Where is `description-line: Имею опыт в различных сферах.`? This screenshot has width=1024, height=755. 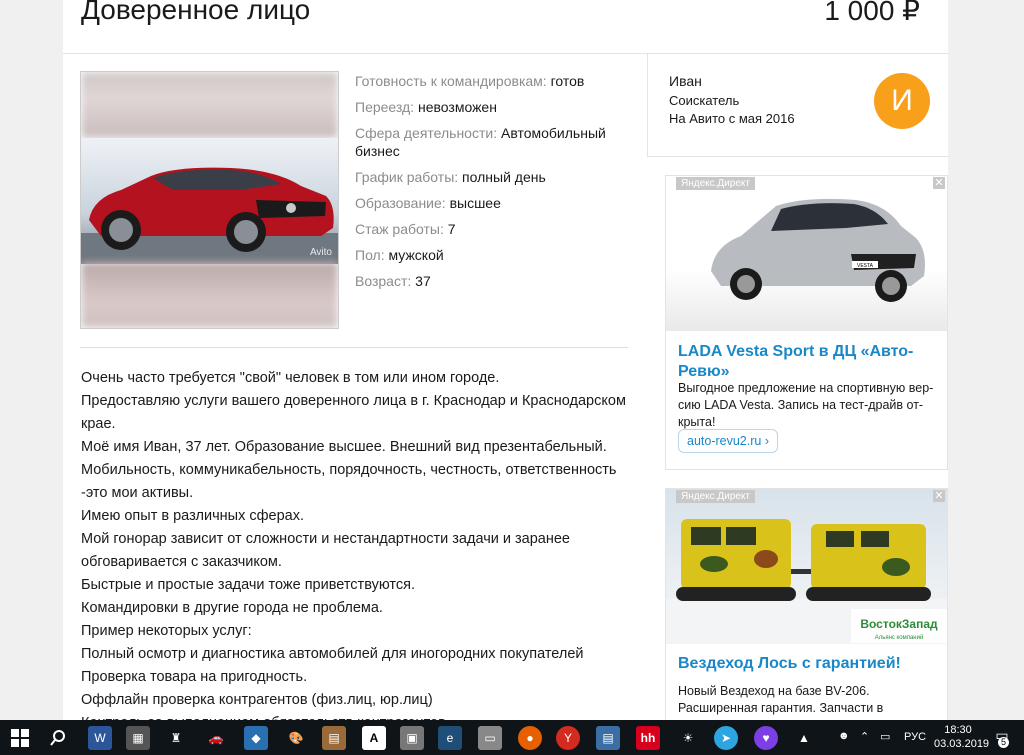
description-line: Имею опыт в различных сферах. is located at coordinates (193, 516).